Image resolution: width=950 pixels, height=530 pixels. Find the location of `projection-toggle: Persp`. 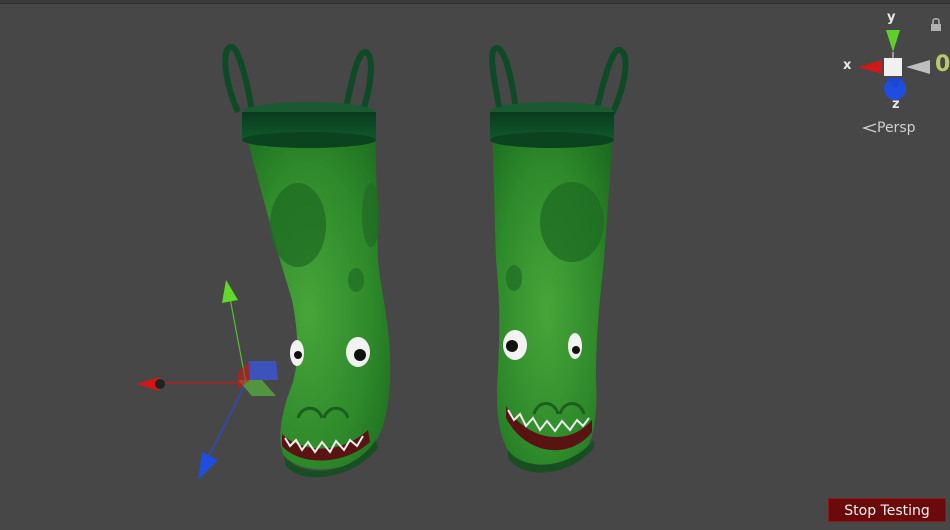

projection-toggle: Persp is located at coordinates (888, 128).